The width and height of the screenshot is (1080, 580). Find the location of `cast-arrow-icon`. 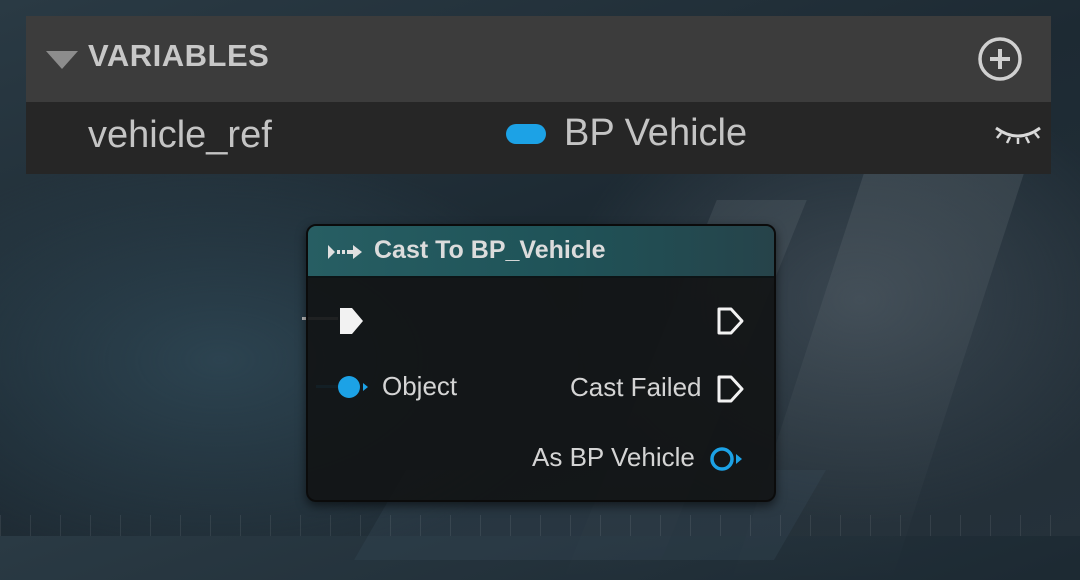

cast-arrow-icon is located at coordinates (345, 252).